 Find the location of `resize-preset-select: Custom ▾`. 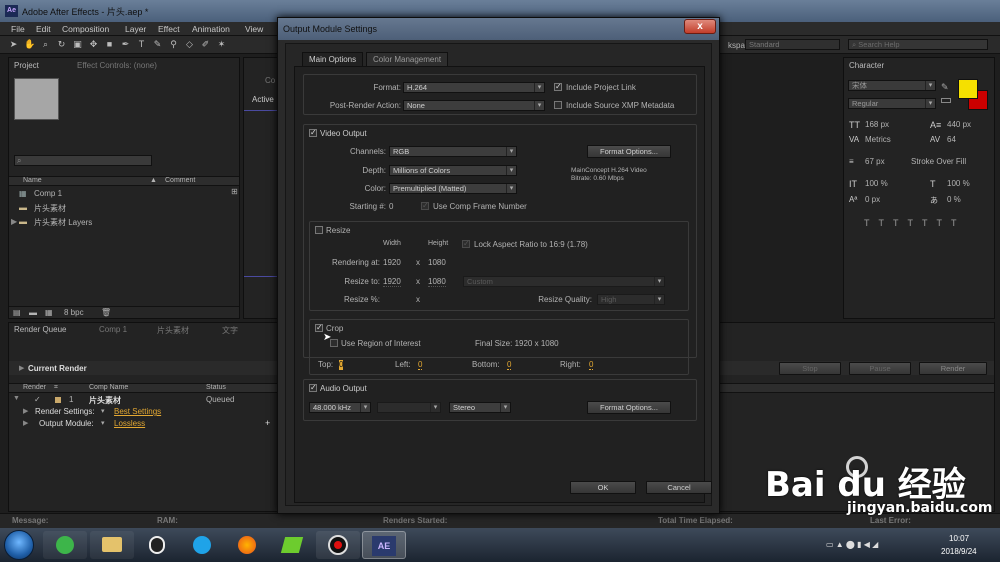

resize-preset-select: Custom ▾ is located at coordinates (564, 281).